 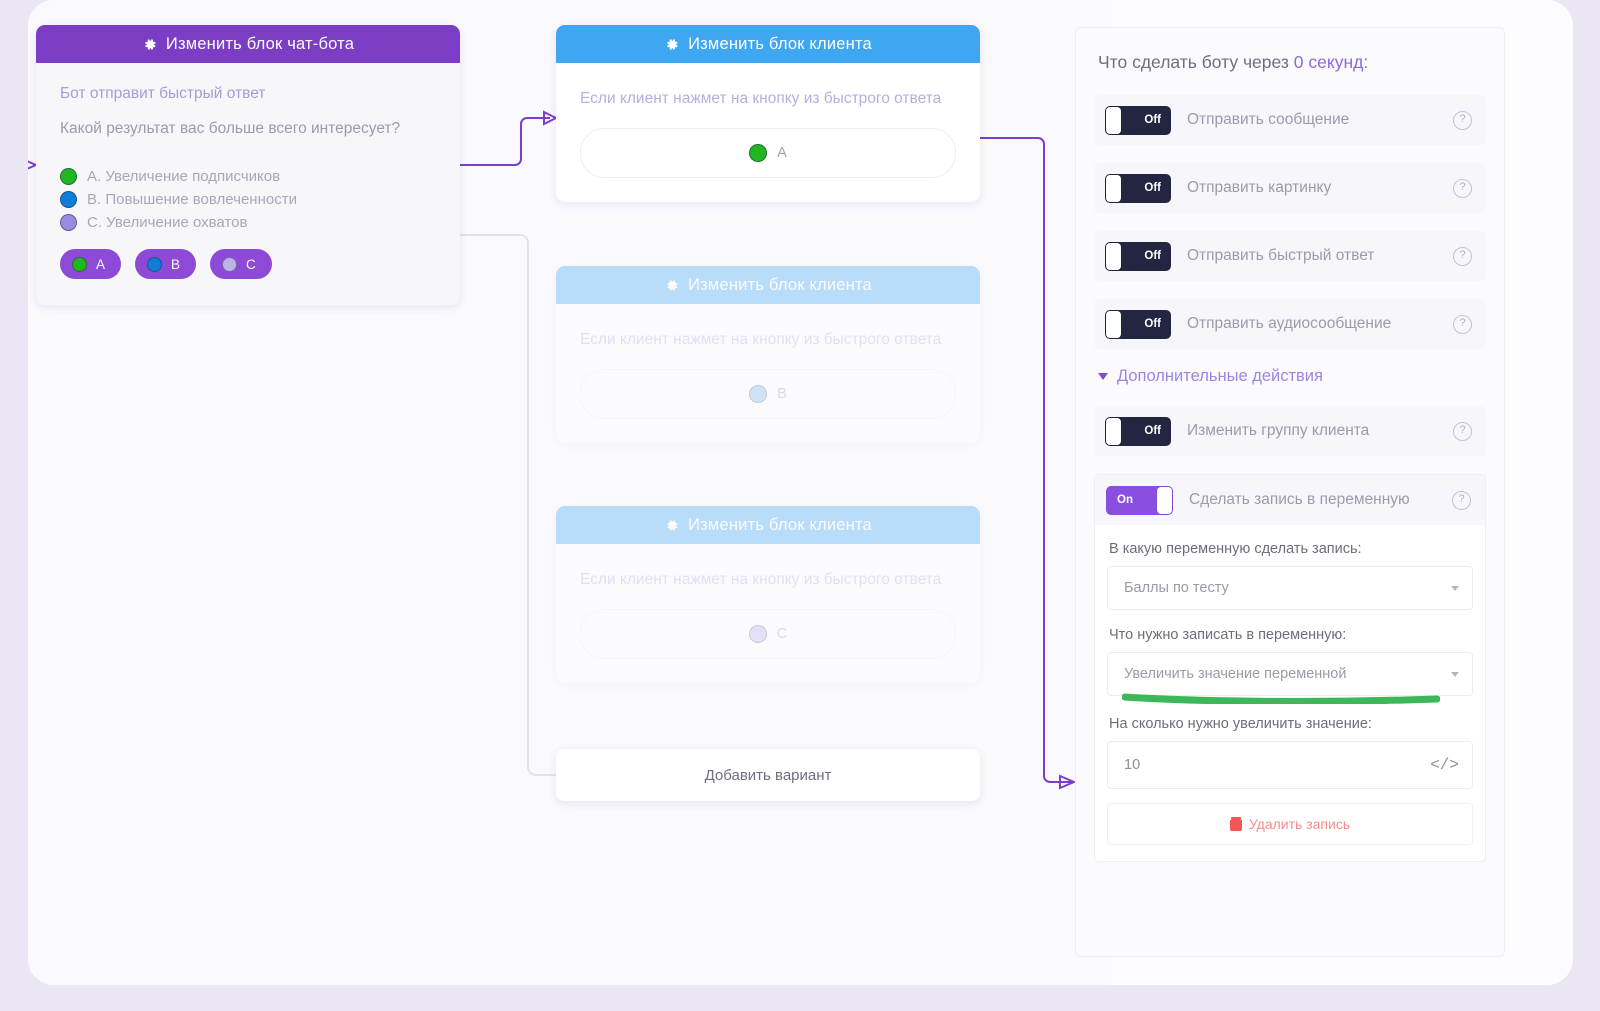 I want to click on client-block-header-b: Изменить блок клиента, so click(x=768, y=285).